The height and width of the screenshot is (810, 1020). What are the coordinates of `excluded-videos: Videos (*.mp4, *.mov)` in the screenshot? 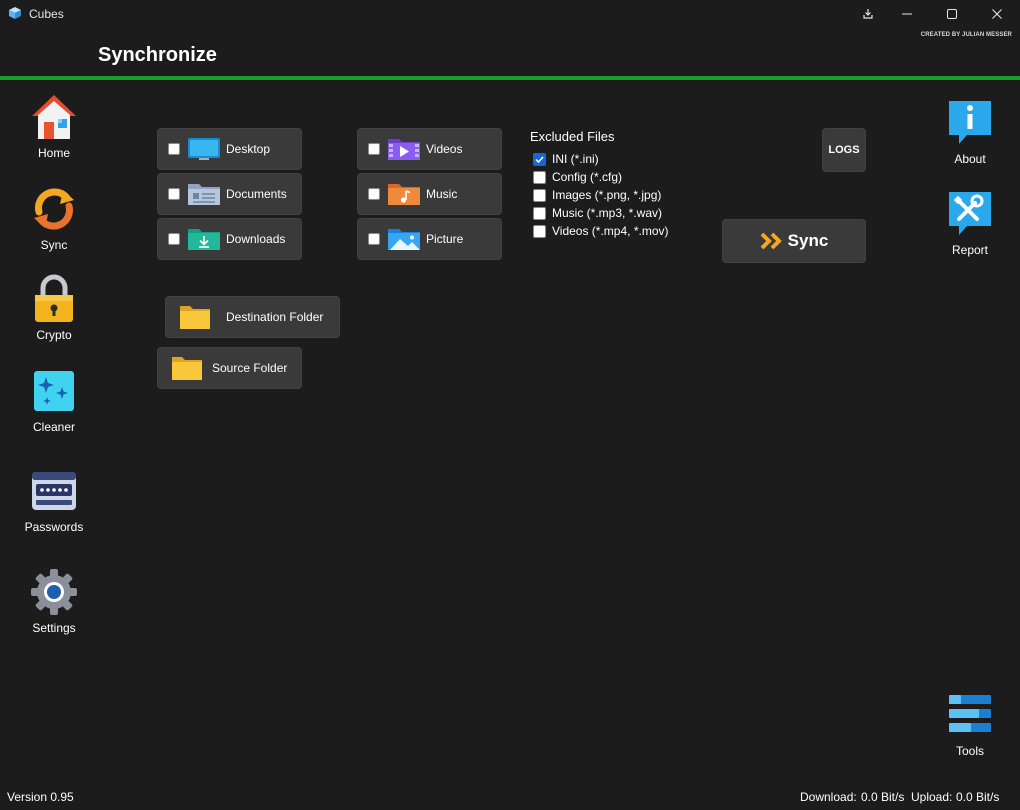 It's located at (601, 231).